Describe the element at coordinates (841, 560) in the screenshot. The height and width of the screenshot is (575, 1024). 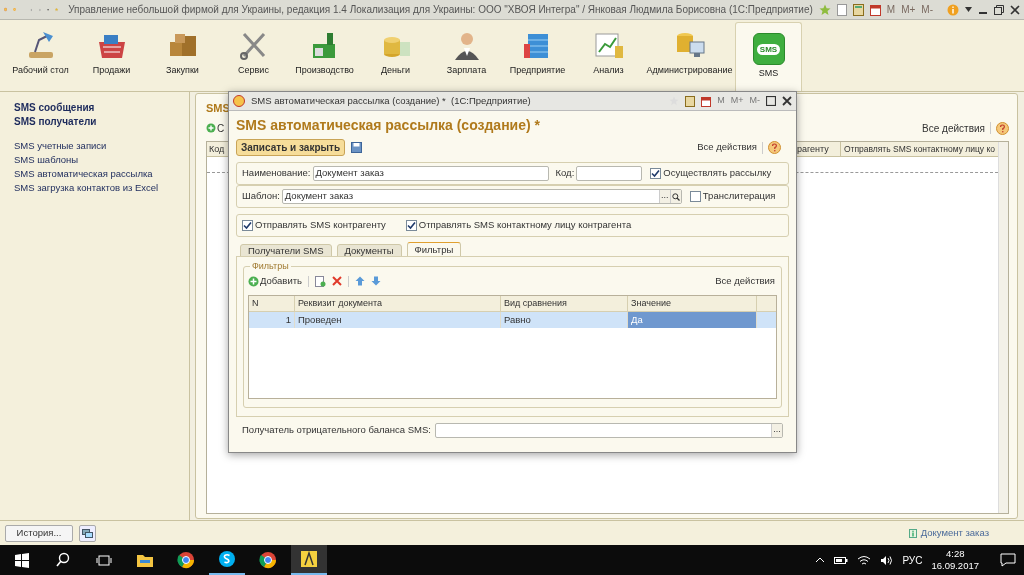
I see `battery-icon` at that location.